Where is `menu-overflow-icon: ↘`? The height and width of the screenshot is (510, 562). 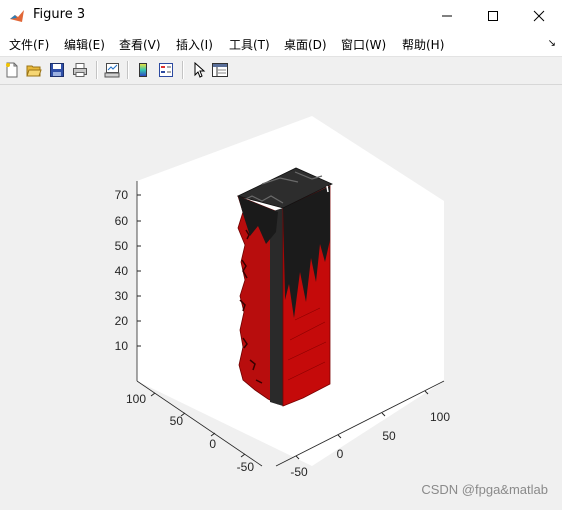
menu-overflow-icon: ↘ is located at coordinates (552, 43).